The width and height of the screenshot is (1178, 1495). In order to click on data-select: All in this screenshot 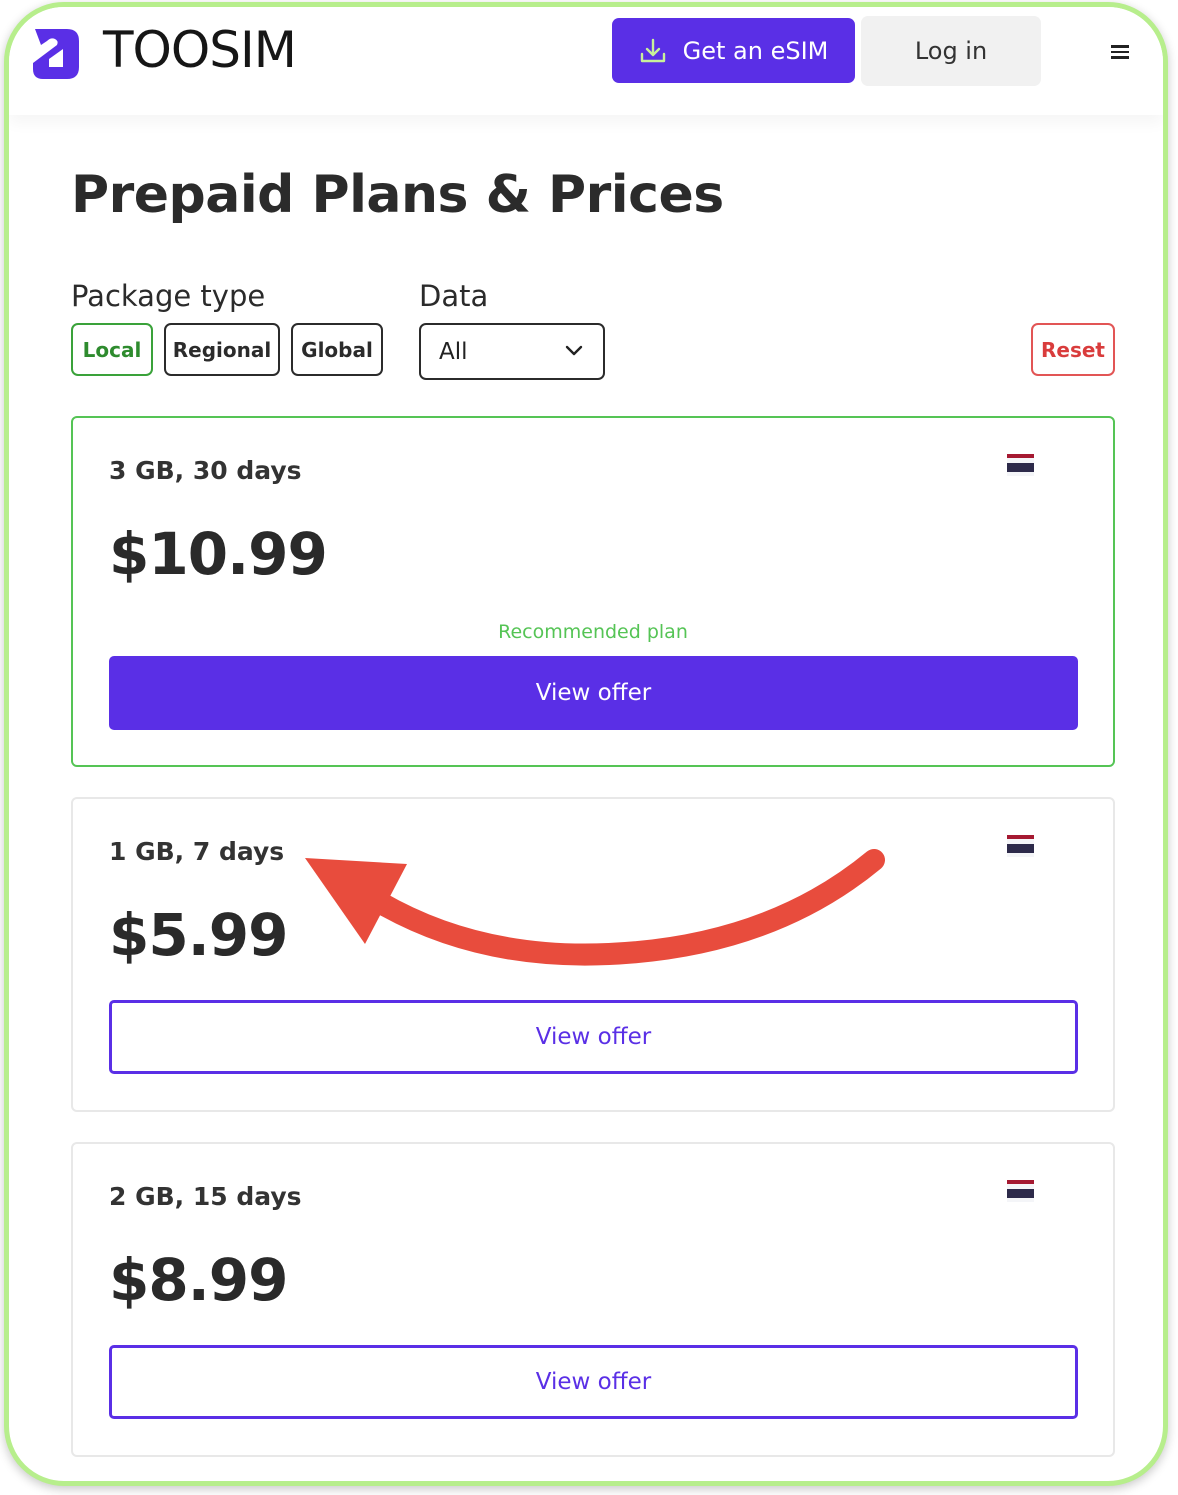, I will do `click(512, 351)`.